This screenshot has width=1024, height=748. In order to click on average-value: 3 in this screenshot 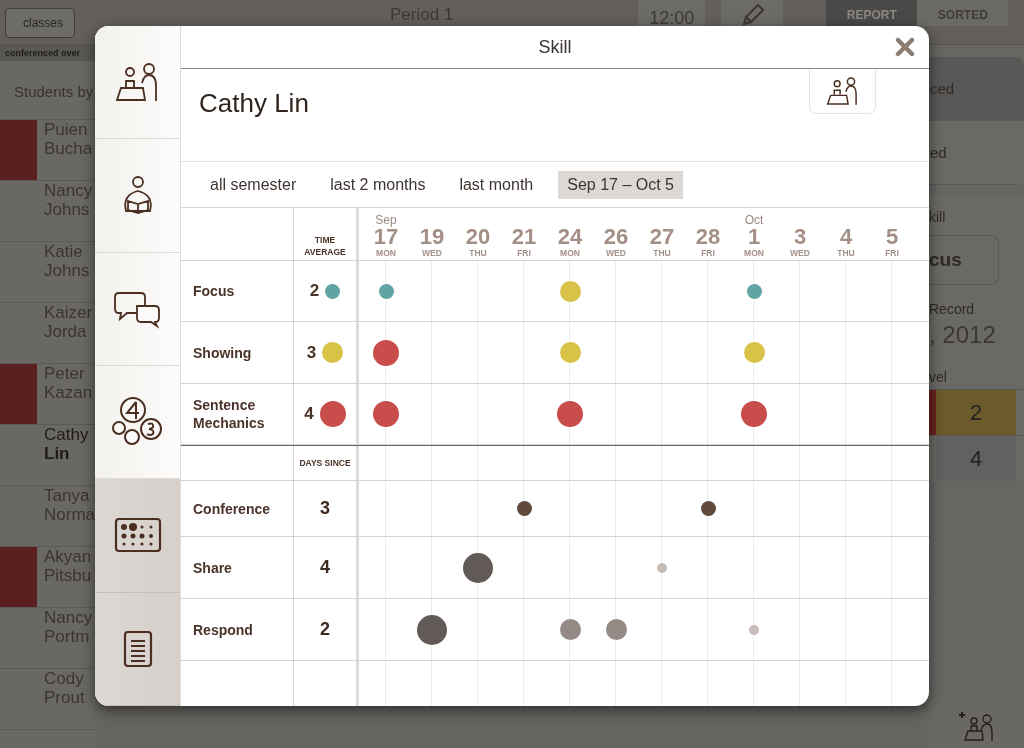, I will do `click(311, 352)`.